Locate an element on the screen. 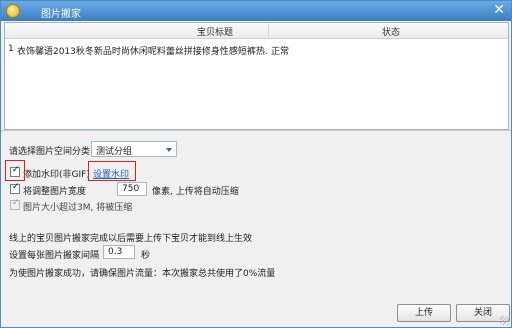  note-line-1: 线上的宝贝图片搬家完成以后需要上传下宝贝才能到线上生效 is located at coordinates (131, 239).